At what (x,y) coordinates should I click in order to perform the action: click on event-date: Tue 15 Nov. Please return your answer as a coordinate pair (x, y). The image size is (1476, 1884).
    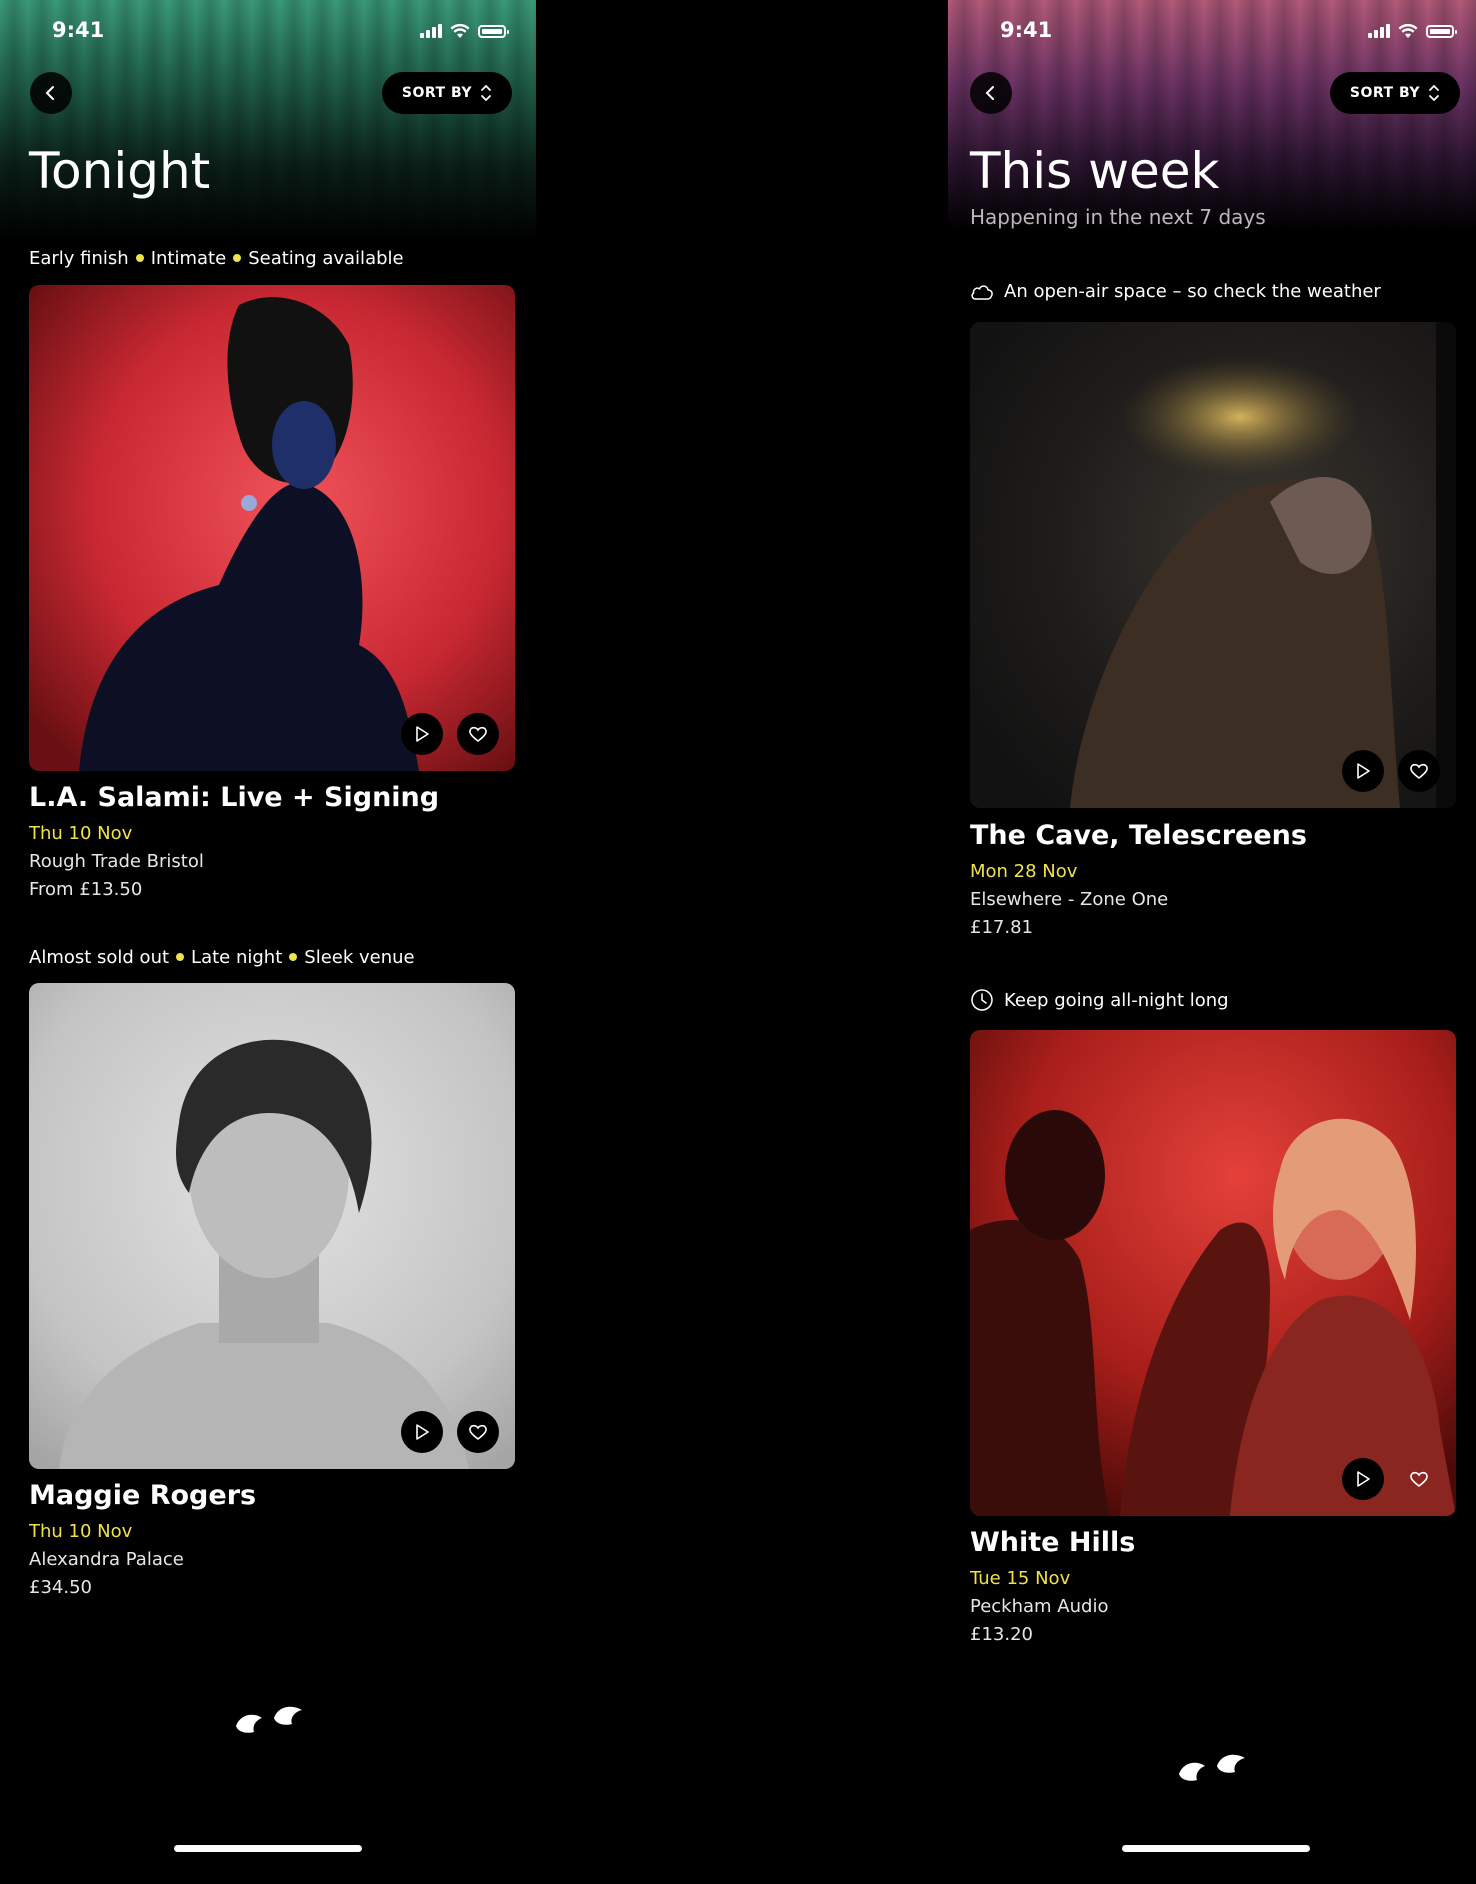
    Looking at the image, I should click on (1020, 1578).